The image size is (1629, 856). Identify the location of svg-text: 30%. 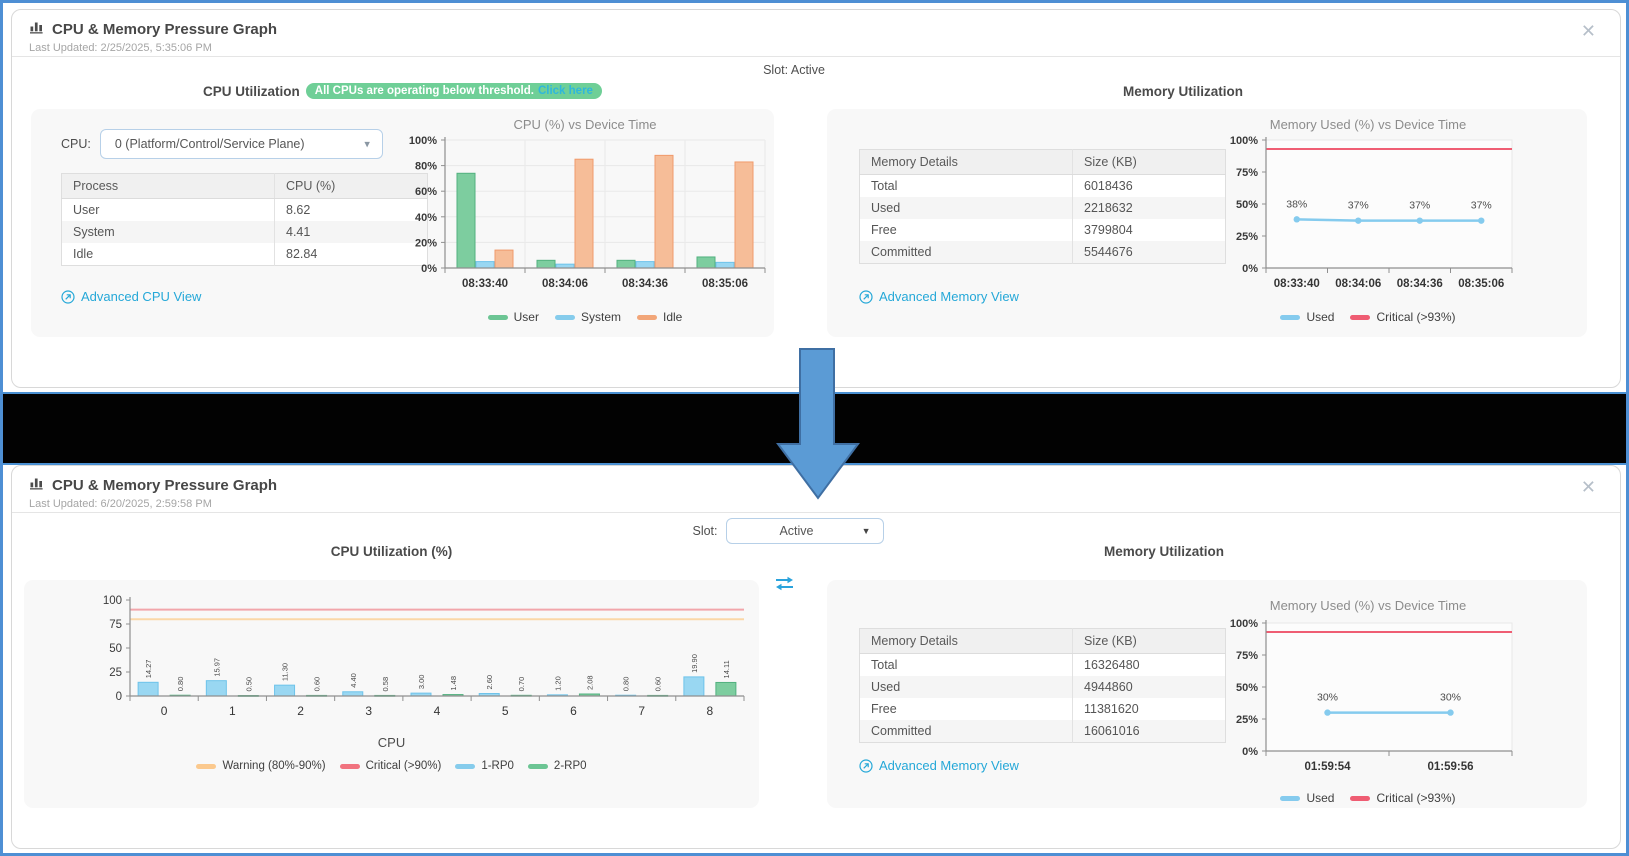
(1327, 698).